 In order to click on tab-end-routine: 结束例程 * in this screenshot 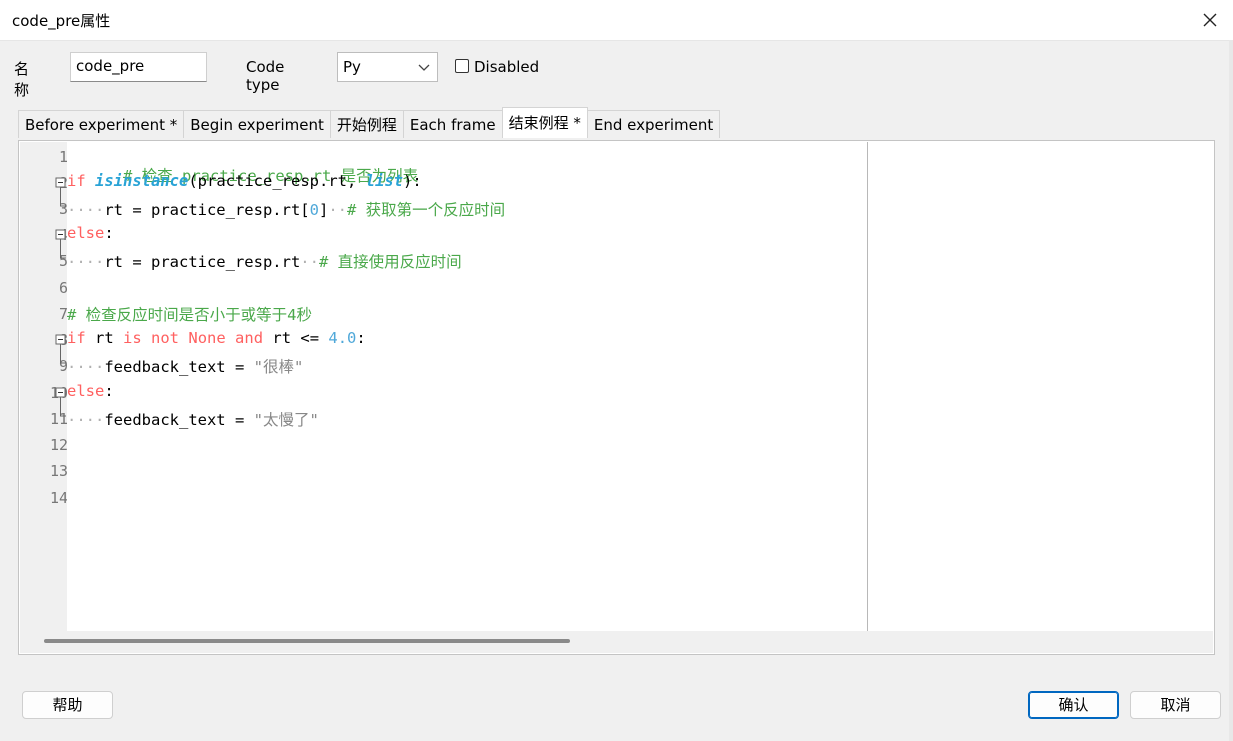, I will do `click(544, 122)`.